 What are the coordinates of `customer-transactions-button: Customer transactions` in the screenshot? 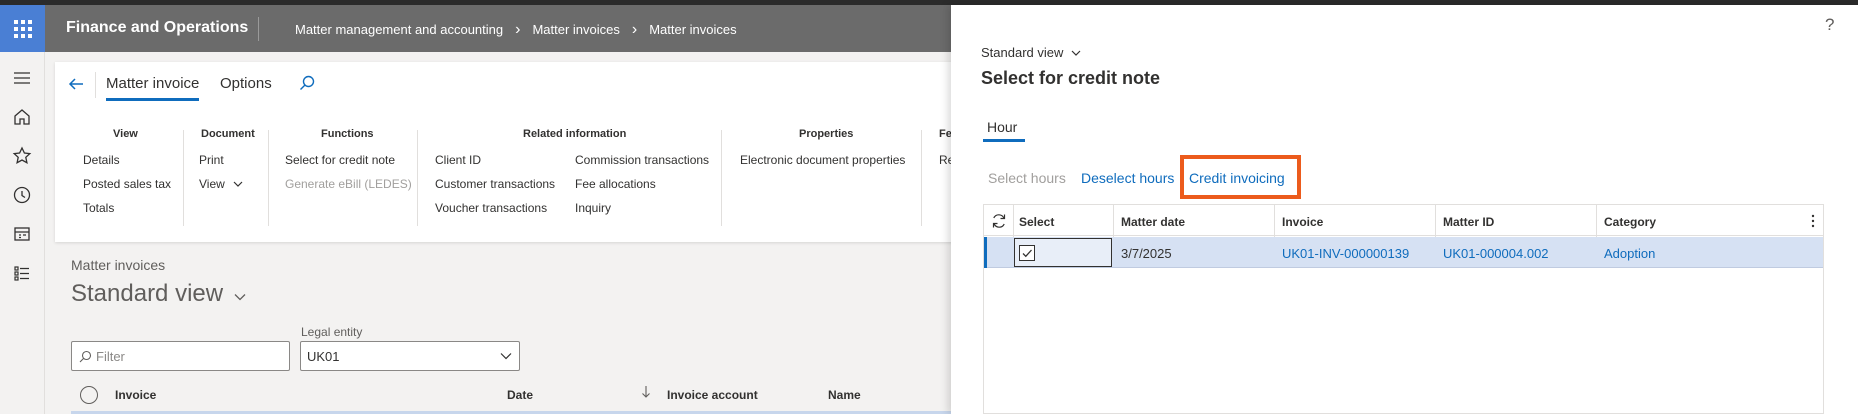 It's located at (495, 184).